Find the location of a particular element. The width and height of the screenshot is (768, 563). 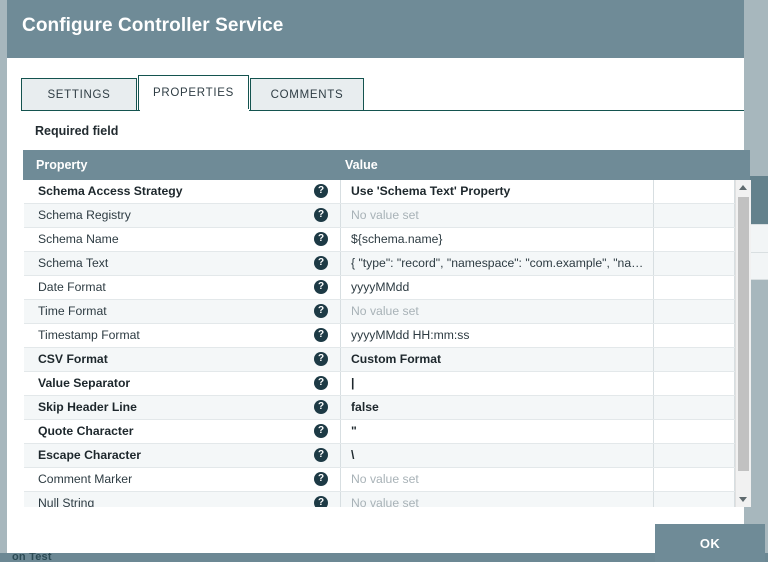

value-cell: \ is located at coordinates (498, 455).